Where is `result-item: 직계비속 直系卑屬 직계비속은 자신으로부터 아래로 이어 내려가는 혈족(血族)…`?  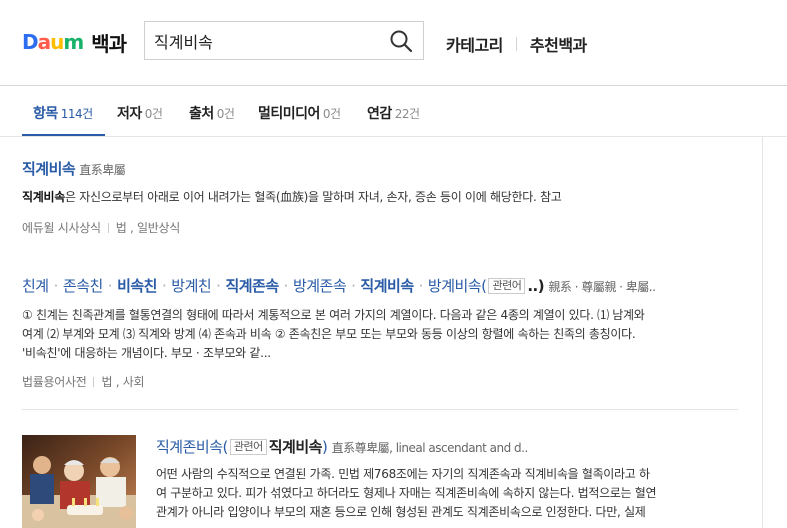 result-item: 직계비속 直系卑屬 직계비속은 자신으로부터 아래로 이어 내려가는 혈족(血族)… is located at coordinates (292, 197).